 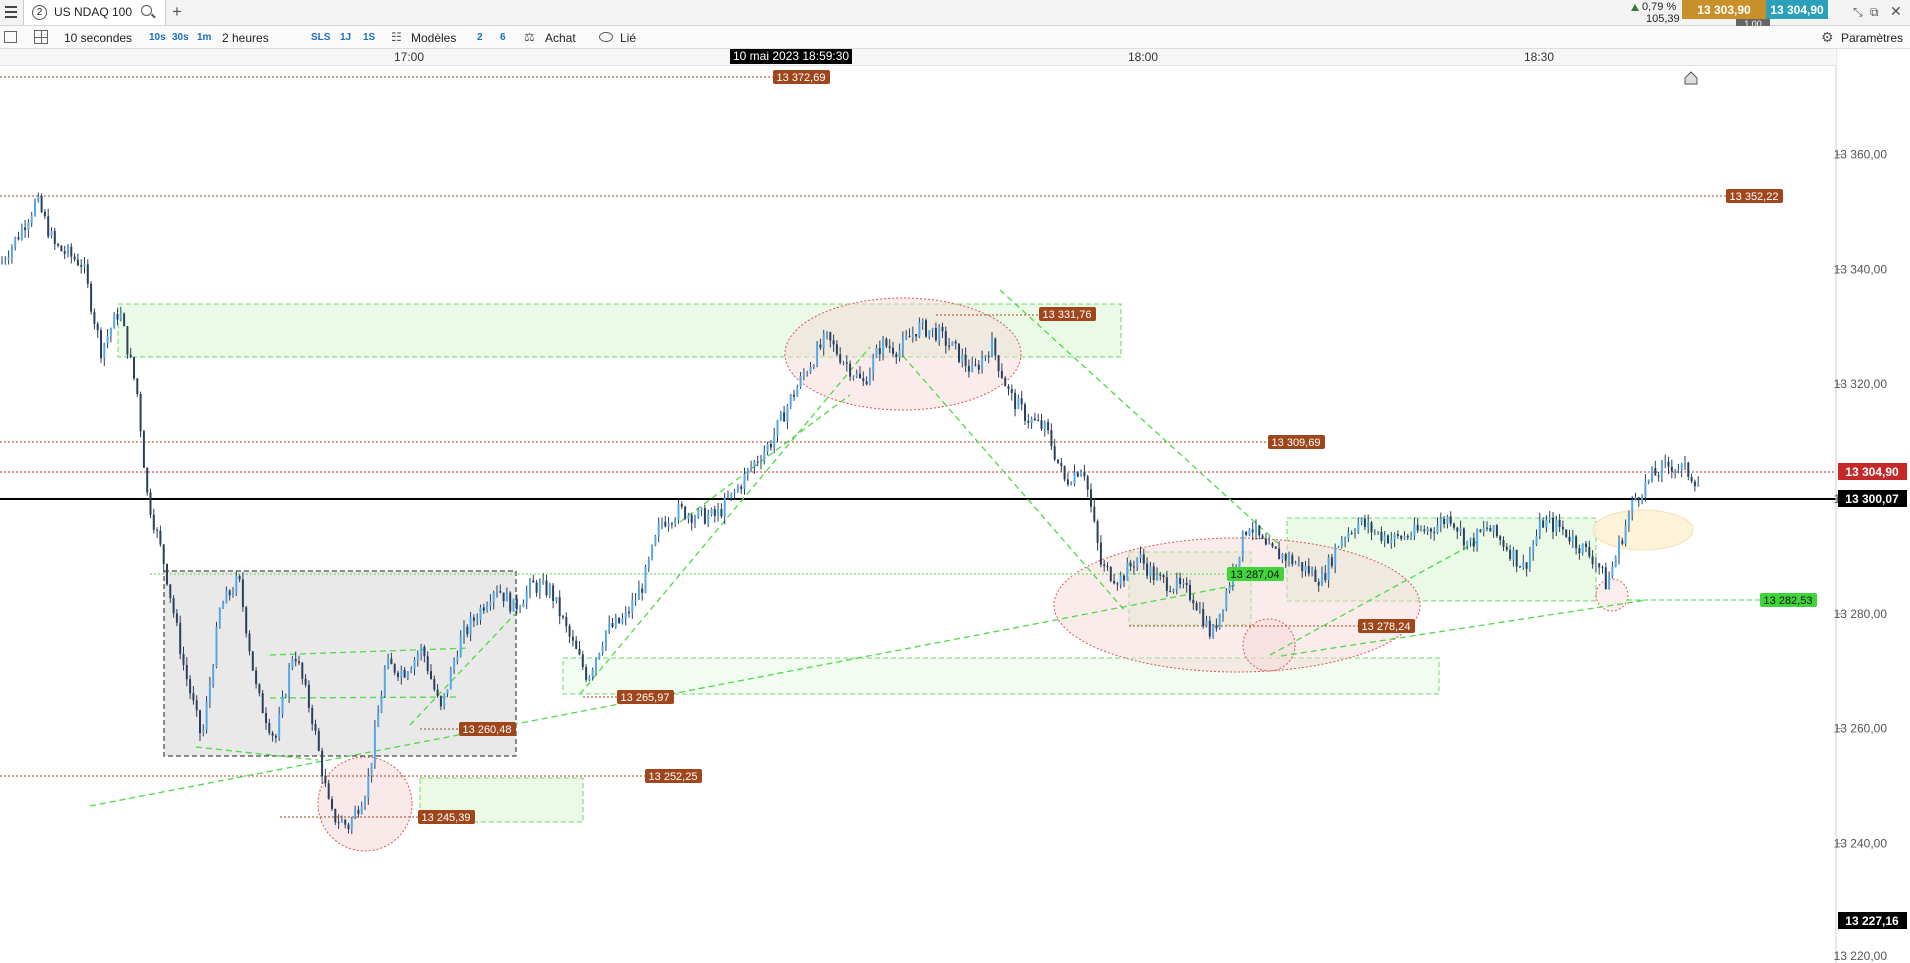 I want to click on linked-button: Lié, so click(x=628, y=38).